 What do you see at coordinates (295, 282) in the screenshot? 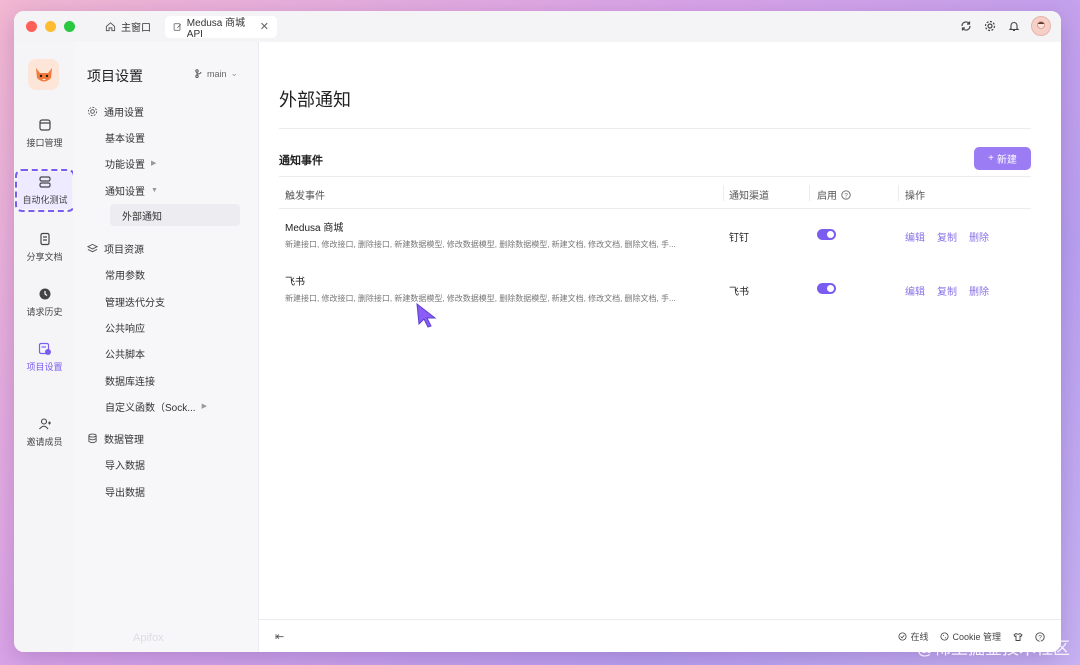
I see `row-name: 飞书` at bounding box center [295, 282].